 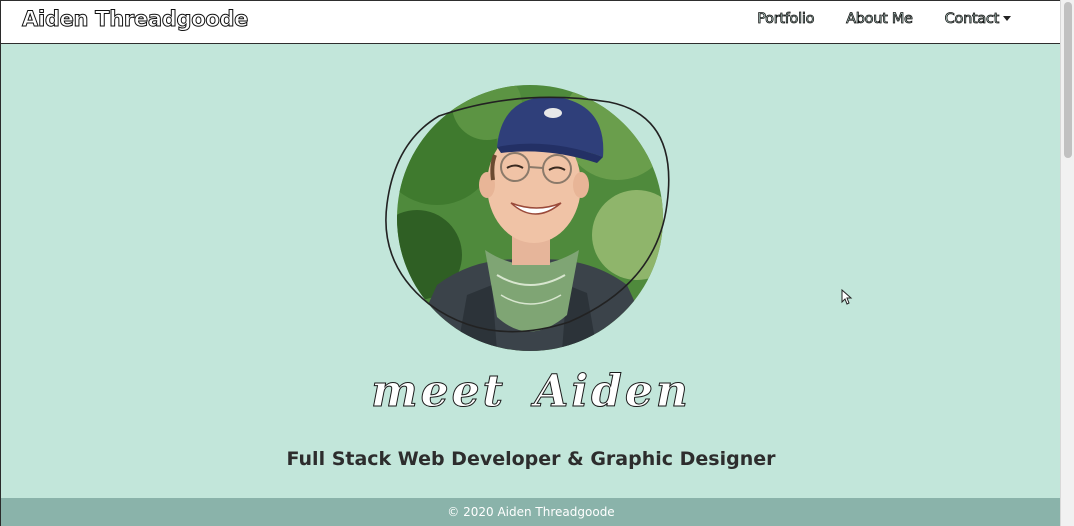 I want to click on brand-logo-link: Aiden Threadgoode, so click(x=134, y=19).